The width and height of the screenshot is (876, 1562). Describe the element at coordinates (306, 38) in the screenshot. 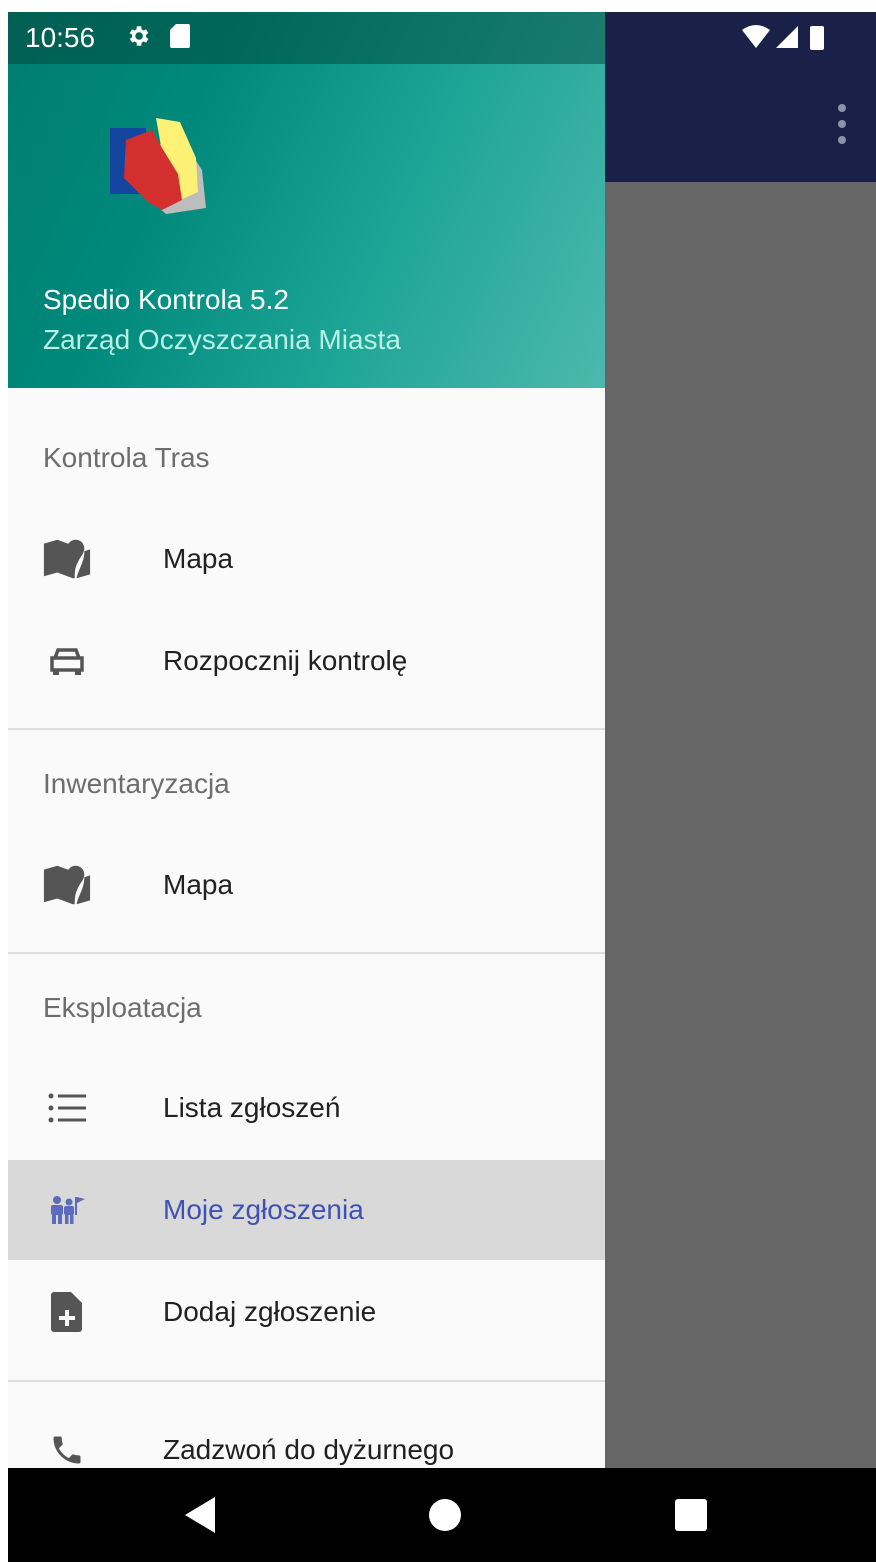

I see `status-bar: 10:56` at that location.